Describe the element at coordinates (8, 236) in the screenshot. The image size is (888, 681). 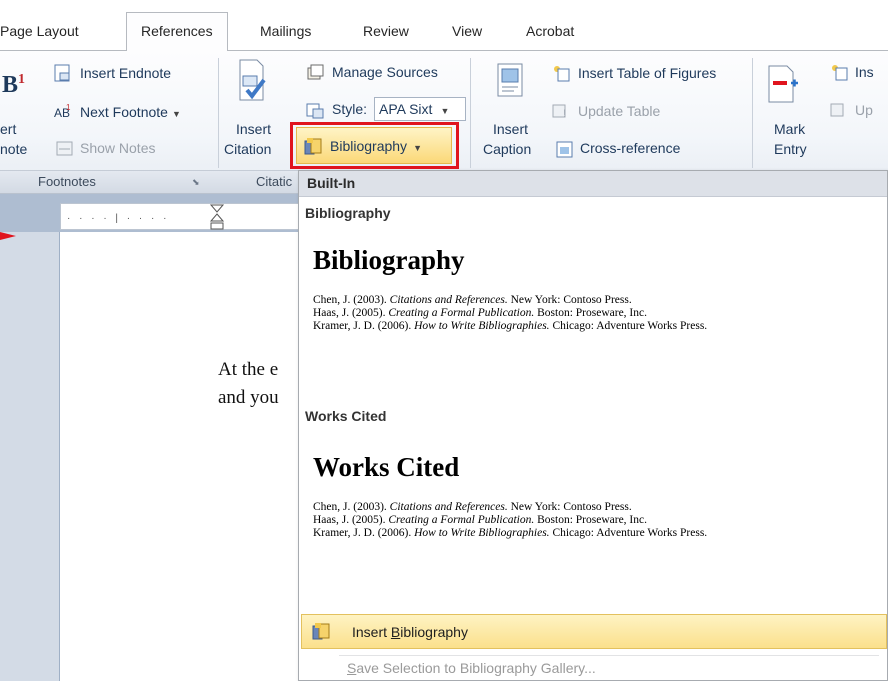
I see `red-arrow-icon` at that location.